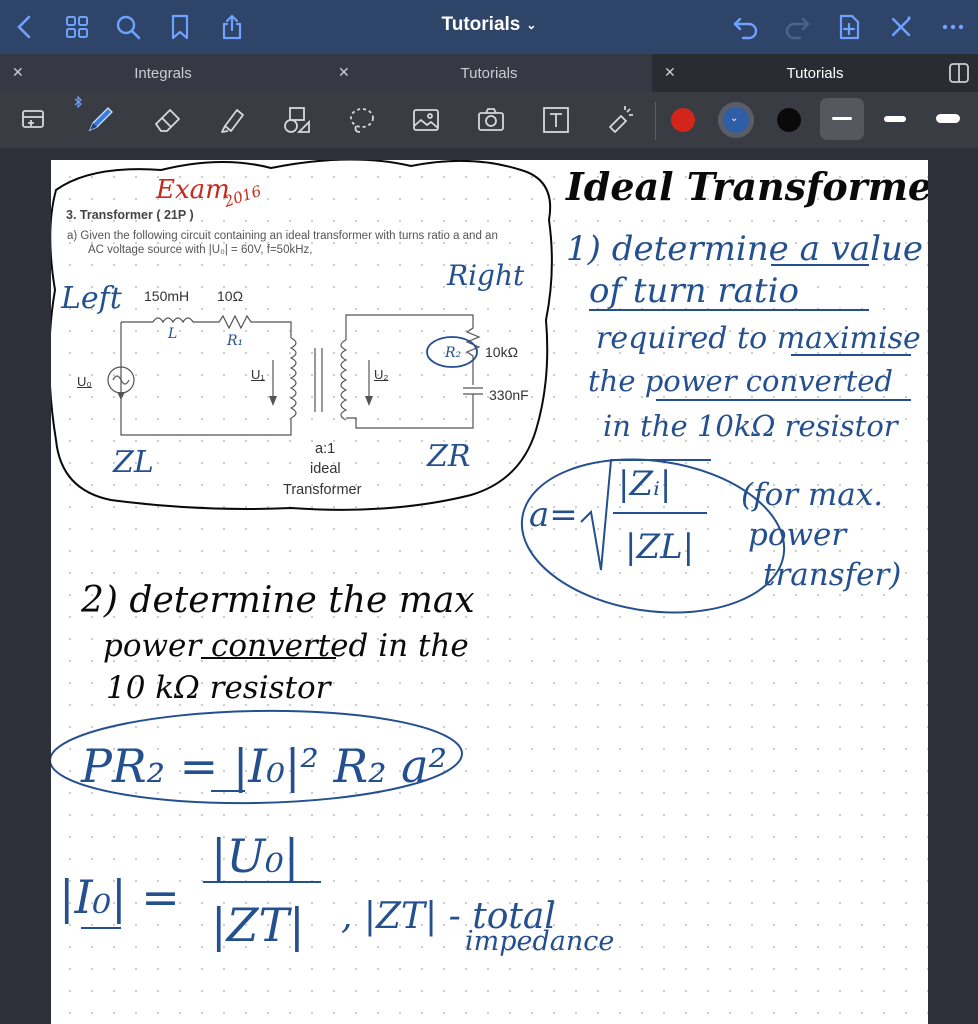 This screenshot has height=1024, width=978. I want to click on stroke-thick, so click(948, 118).